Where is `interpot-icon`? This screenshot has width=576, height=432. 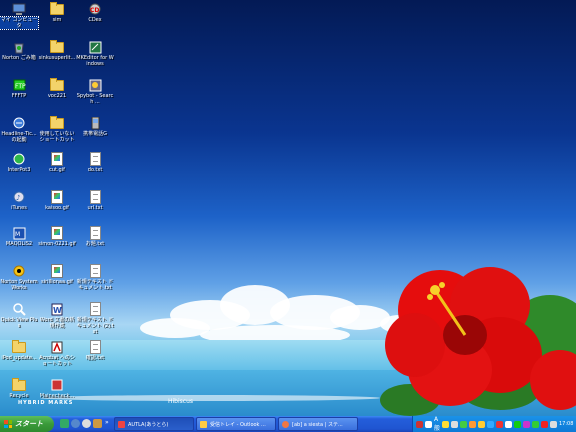 interpot-icon is located at coordinates (19, 159).